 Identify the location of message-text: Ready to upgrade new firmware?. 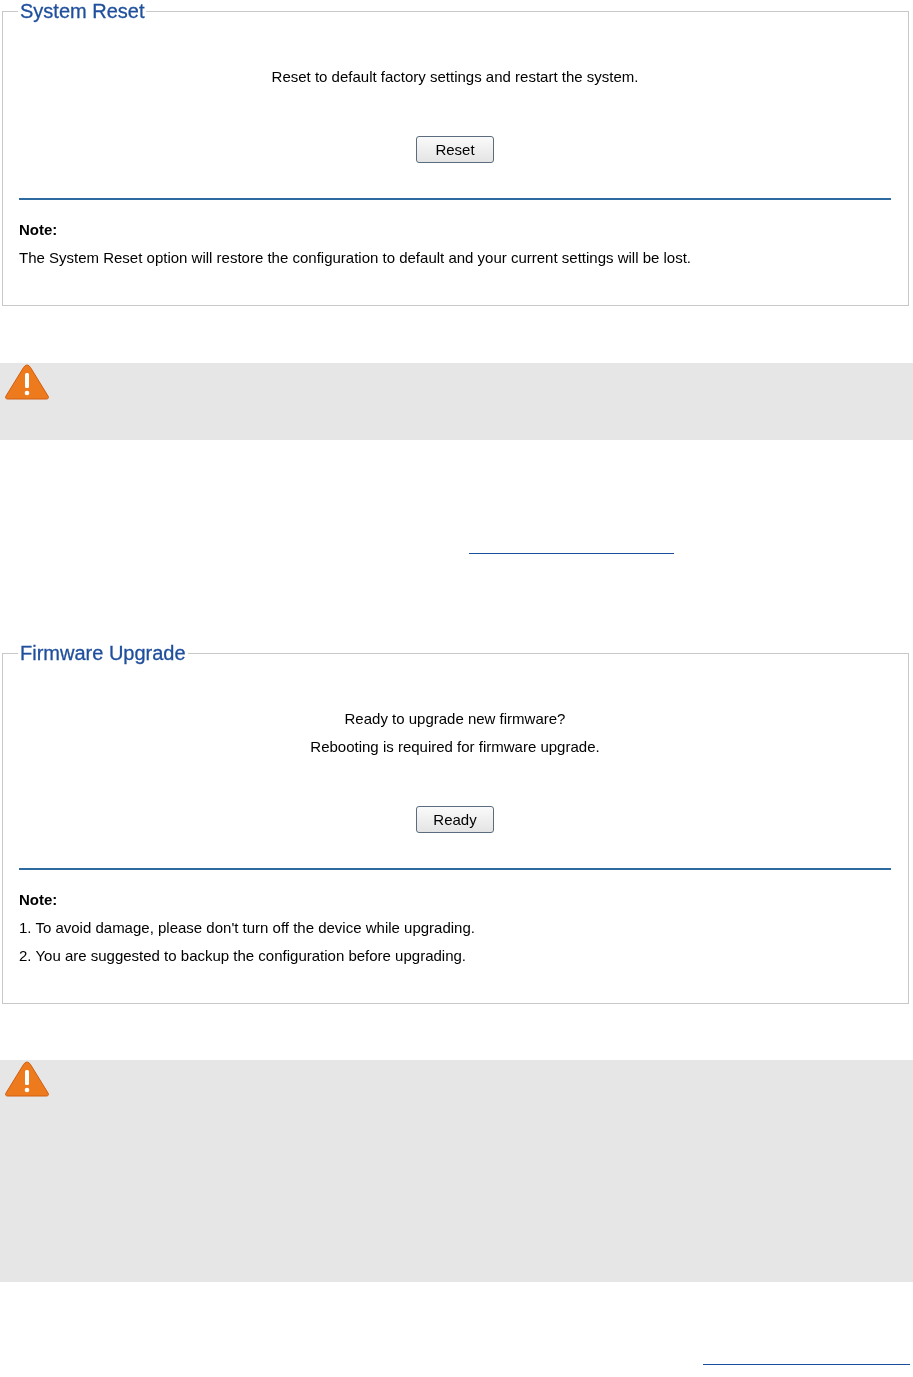
(455, 719).